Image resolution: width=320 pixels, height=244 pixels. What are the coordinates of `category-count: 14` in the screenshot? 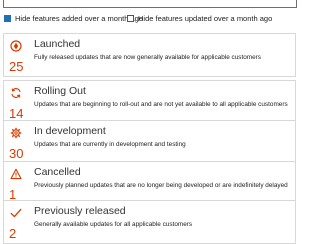 It's located at (16, 113).